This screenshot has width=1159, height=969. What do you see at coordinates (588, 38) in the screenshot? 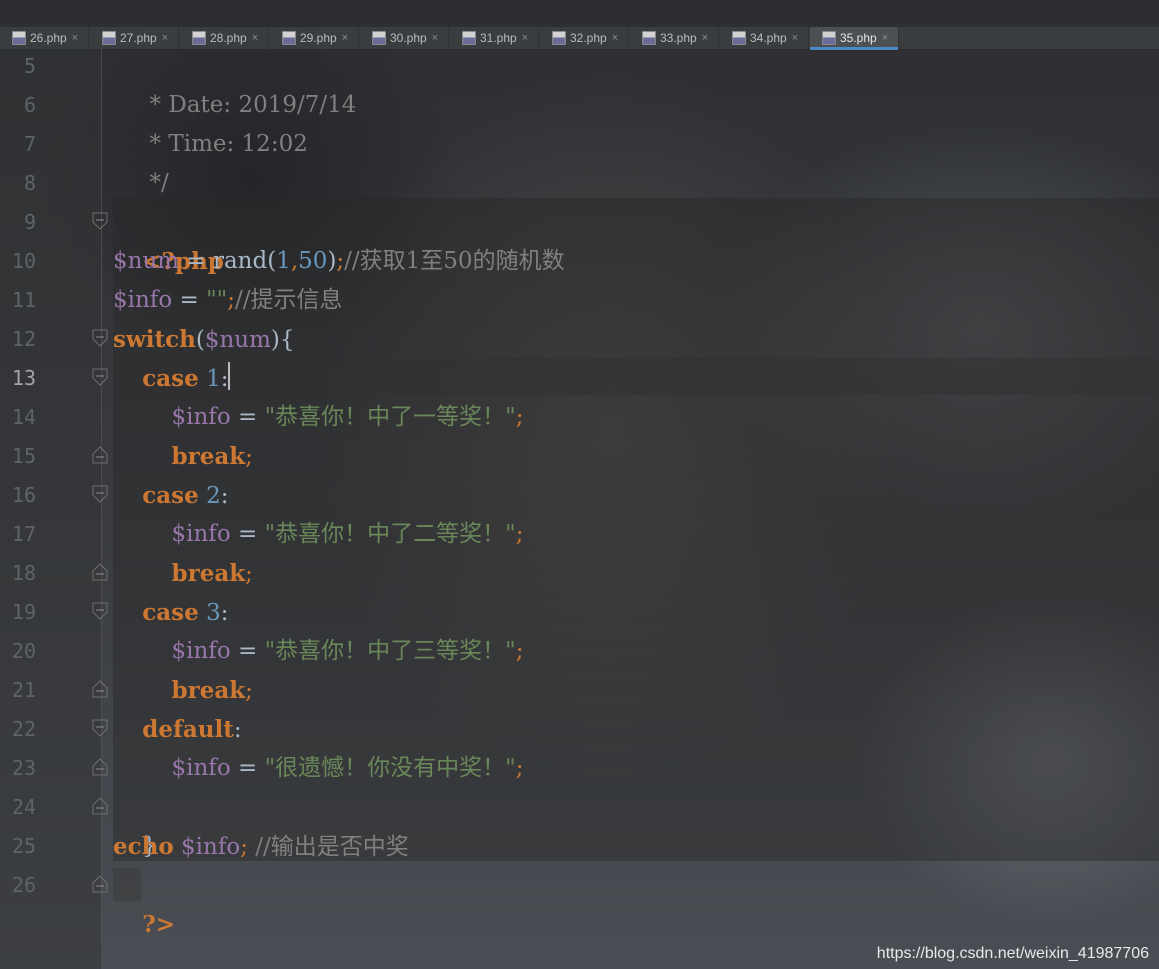
I see `tab-label: 32.php` at bounding box center [588, 38].